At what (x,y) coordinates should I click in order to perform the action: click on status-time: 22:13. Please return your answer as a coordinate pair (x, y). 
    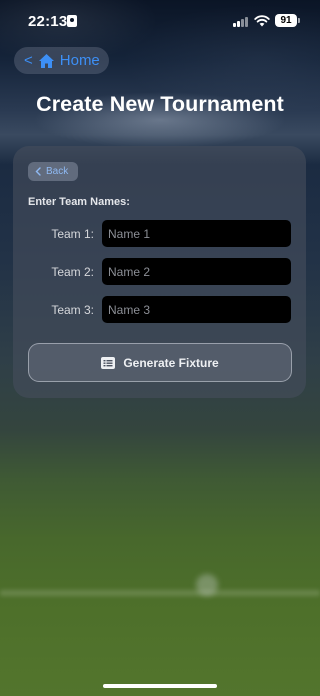
    Looking at the image, I should click on (48, 21).